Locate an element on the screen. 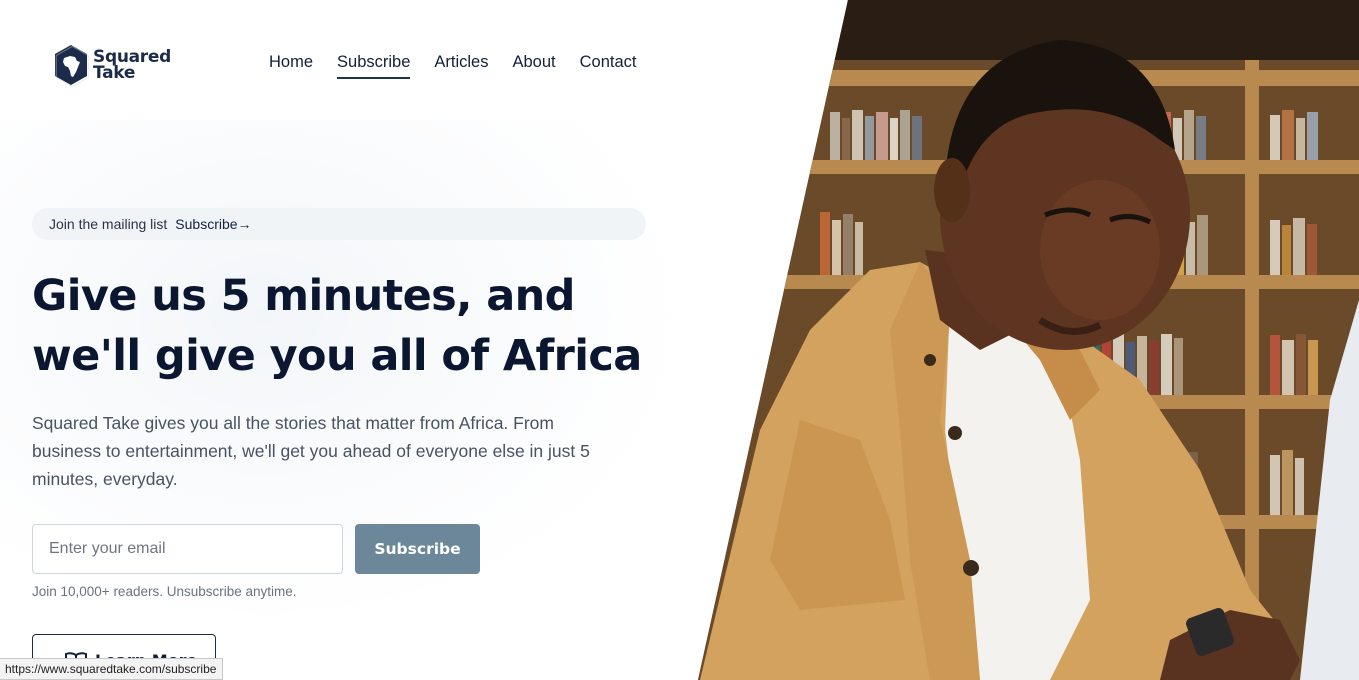 This screenshot has width=1359, height=680. brand-name-line2: Take is located at coordinates (114, 73).